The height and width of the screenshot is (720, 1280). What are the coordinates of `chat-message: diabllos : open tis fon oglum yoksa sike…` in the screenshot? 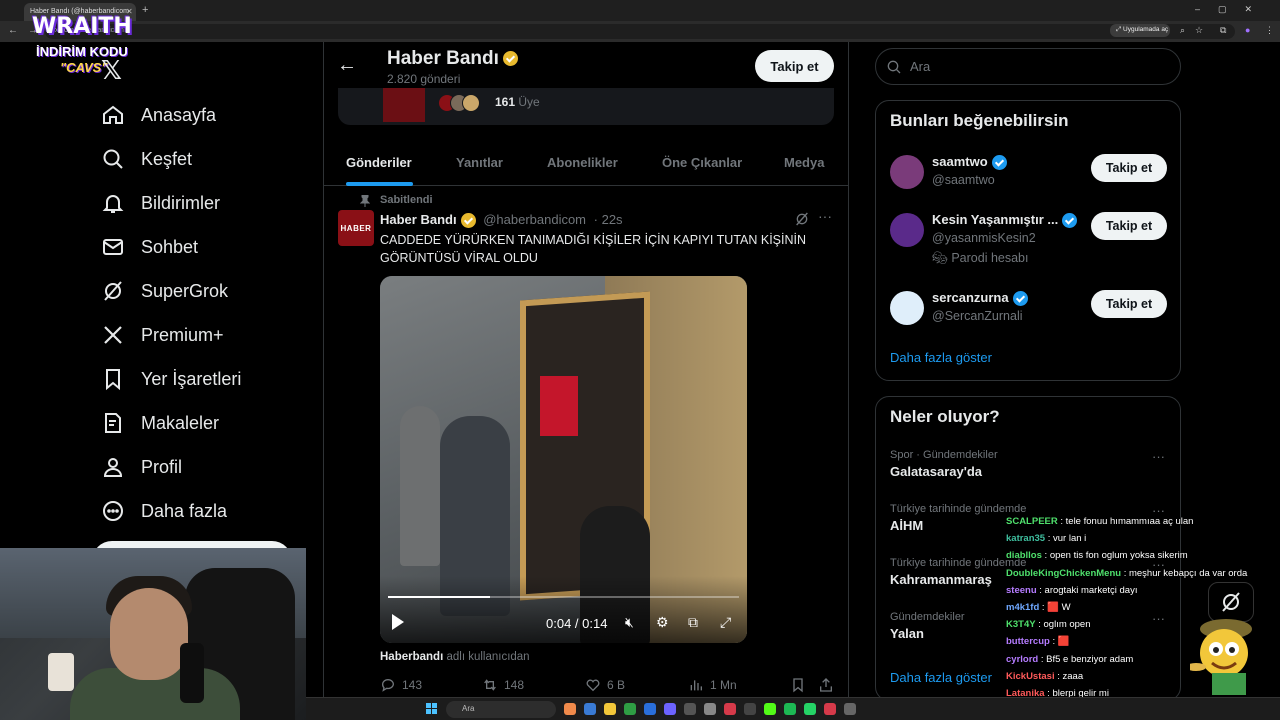 It's located at (1097, 555).